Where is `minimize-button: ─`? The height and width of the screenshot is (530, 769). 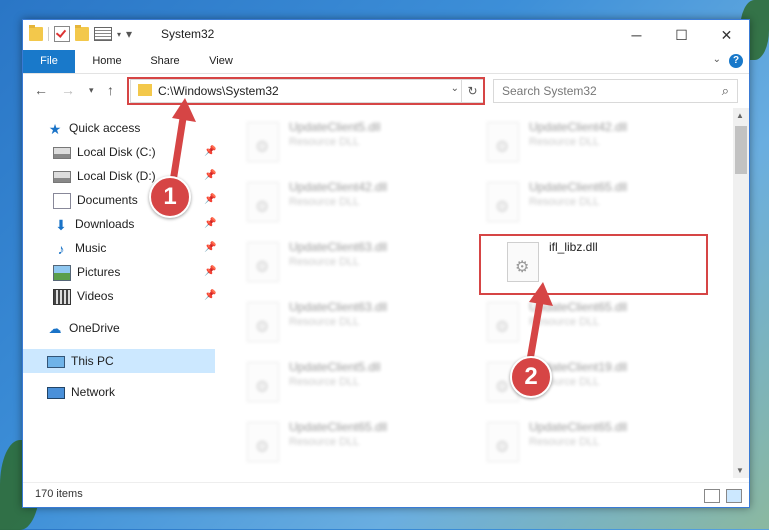 minimize-button: ─ is located at coordinates (636, 35).